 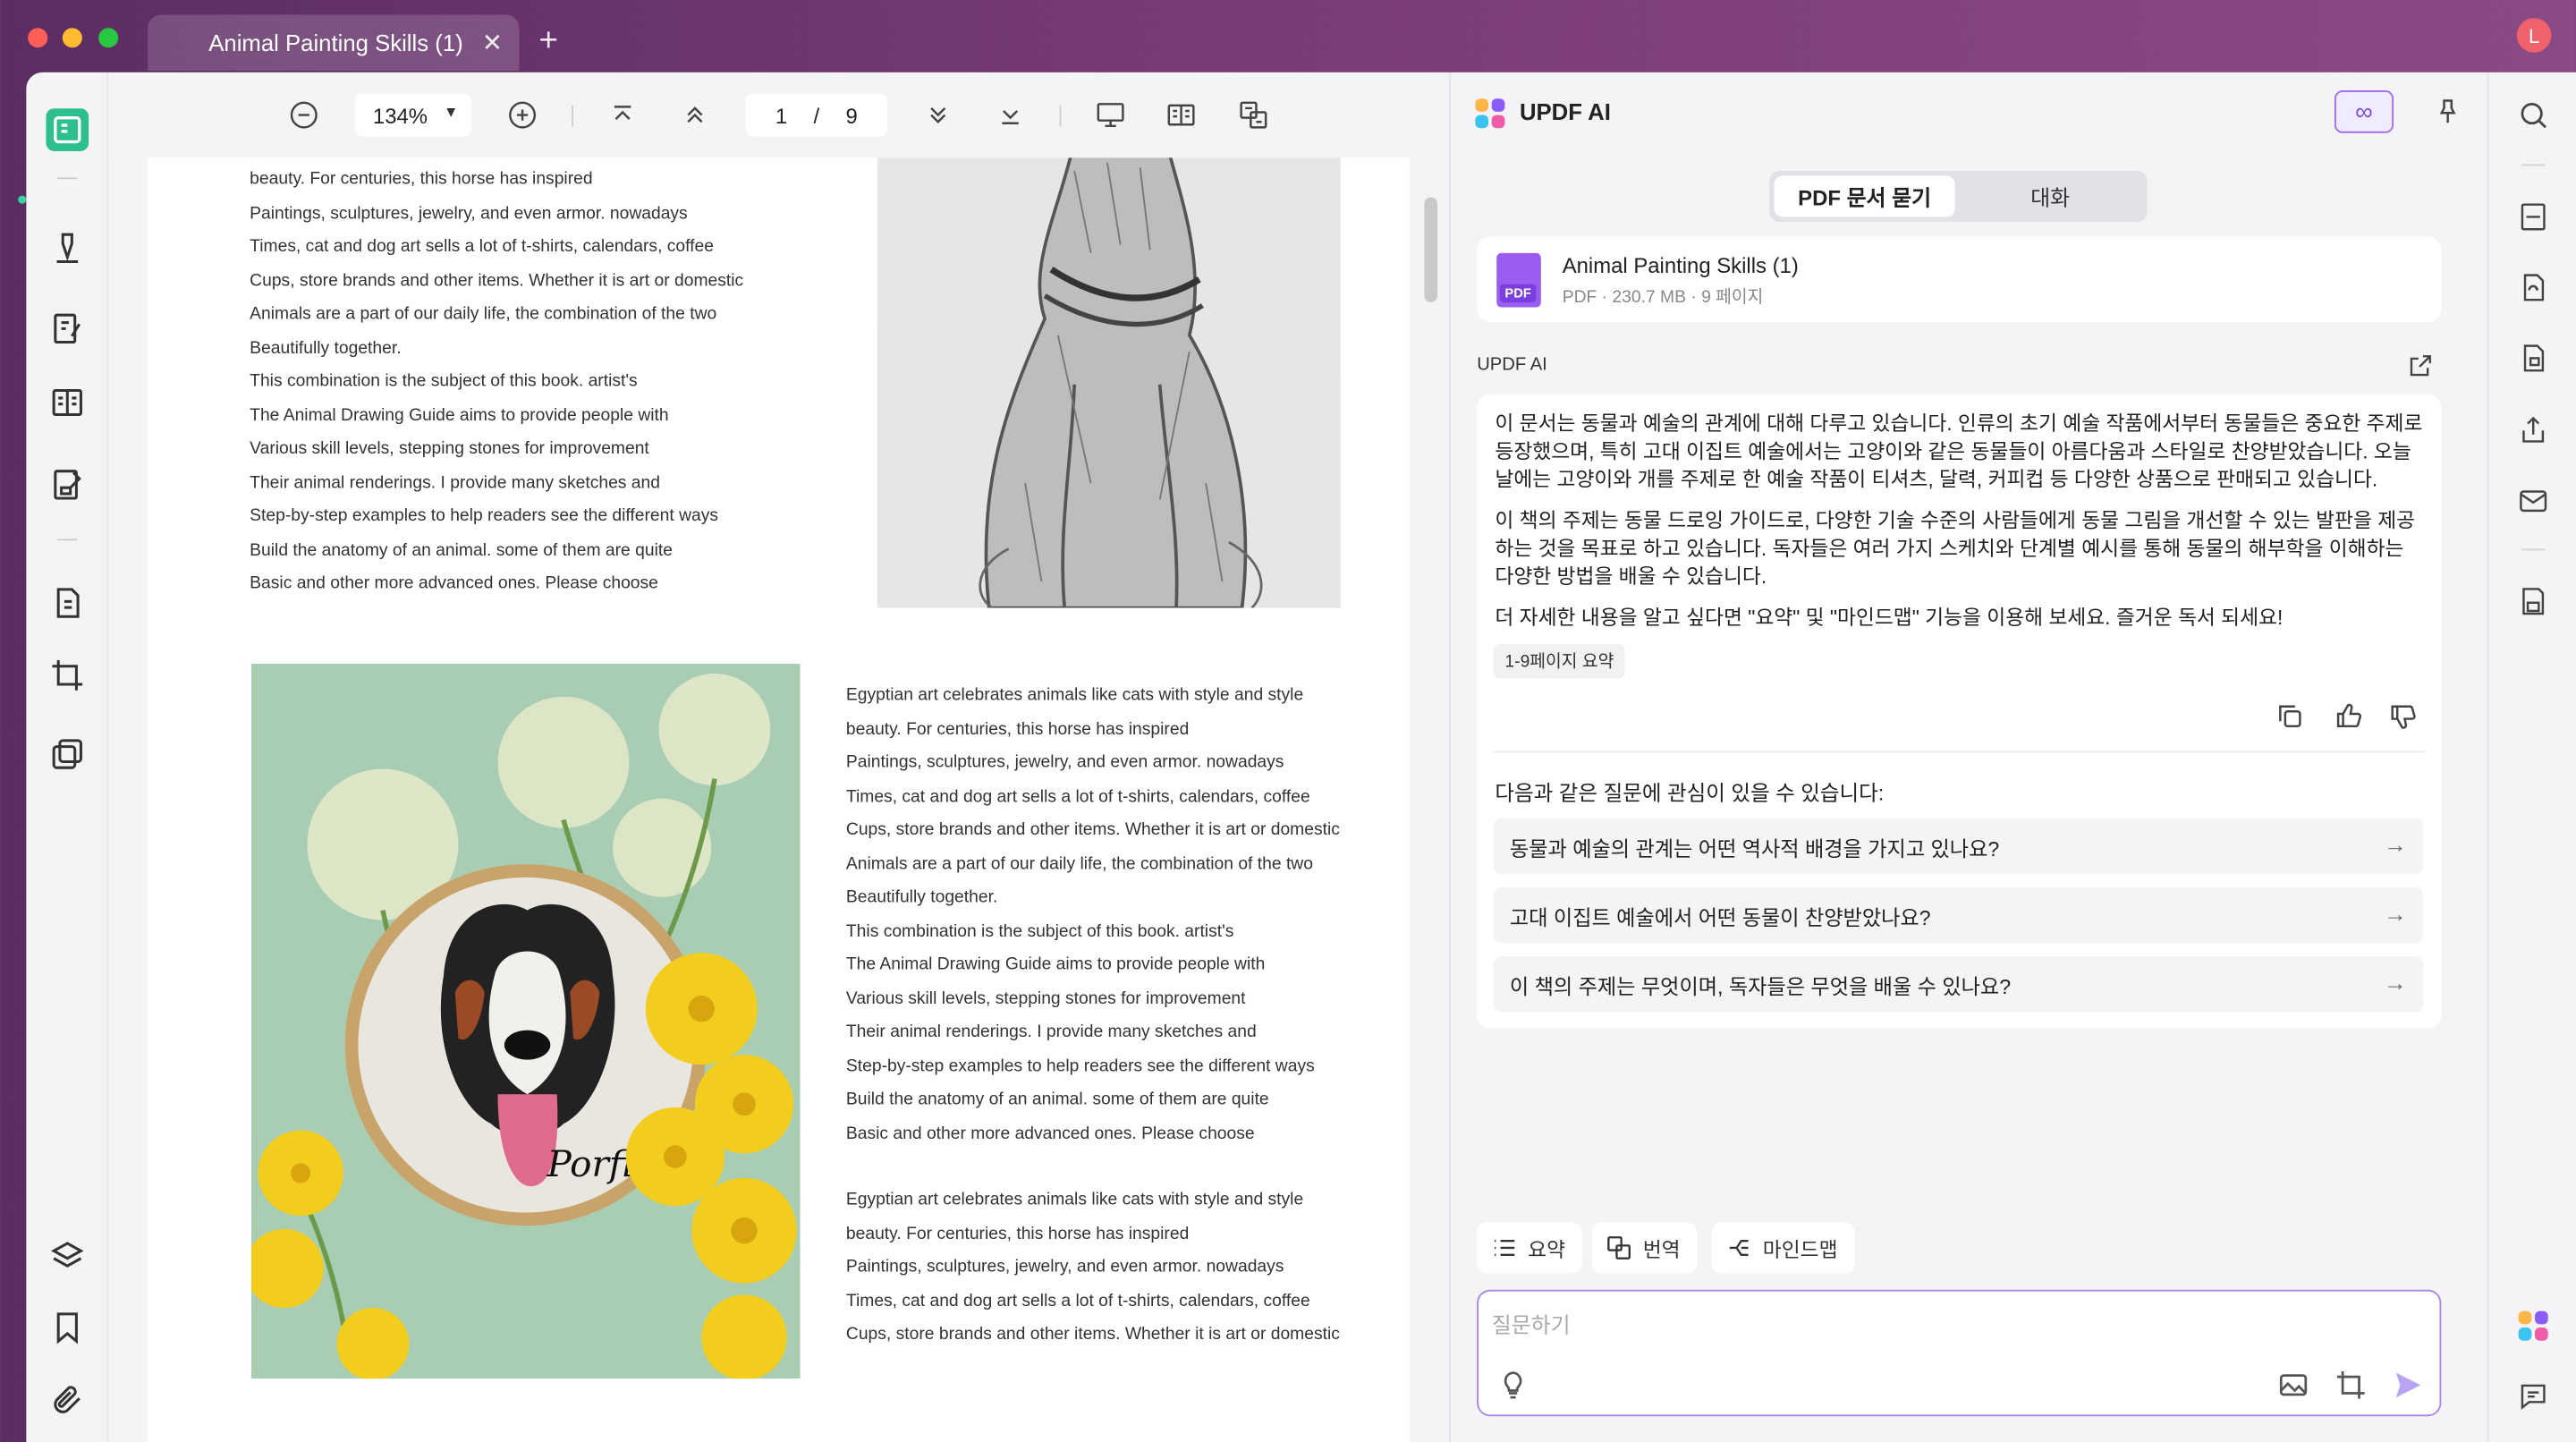 What do you see at coordinates (695, 114) in the screenshot?
I see `previous-page-icon` at bounding box center [695, 114].